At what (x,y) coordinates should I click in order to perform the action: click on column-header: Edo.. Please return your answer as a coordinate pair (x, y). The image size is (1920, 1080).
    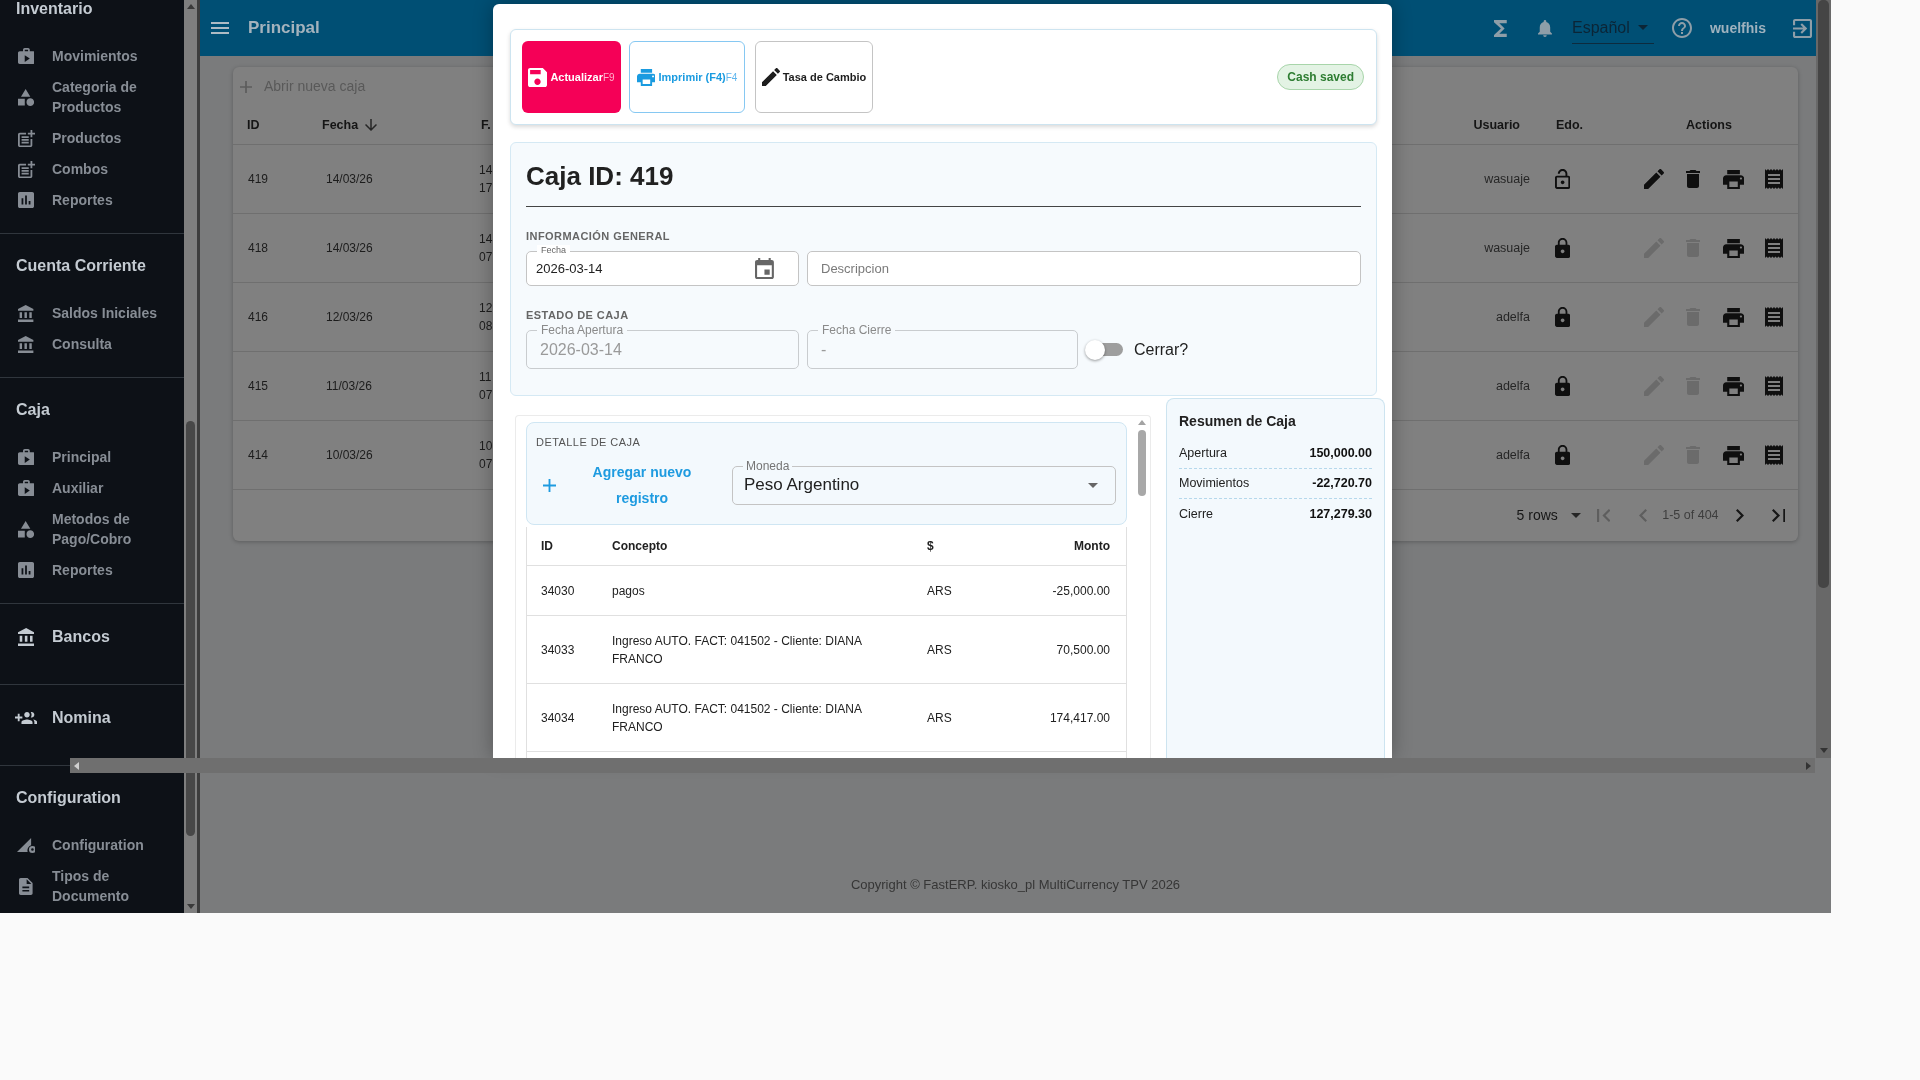
    Looking at the image, I should click on (1570, 125).